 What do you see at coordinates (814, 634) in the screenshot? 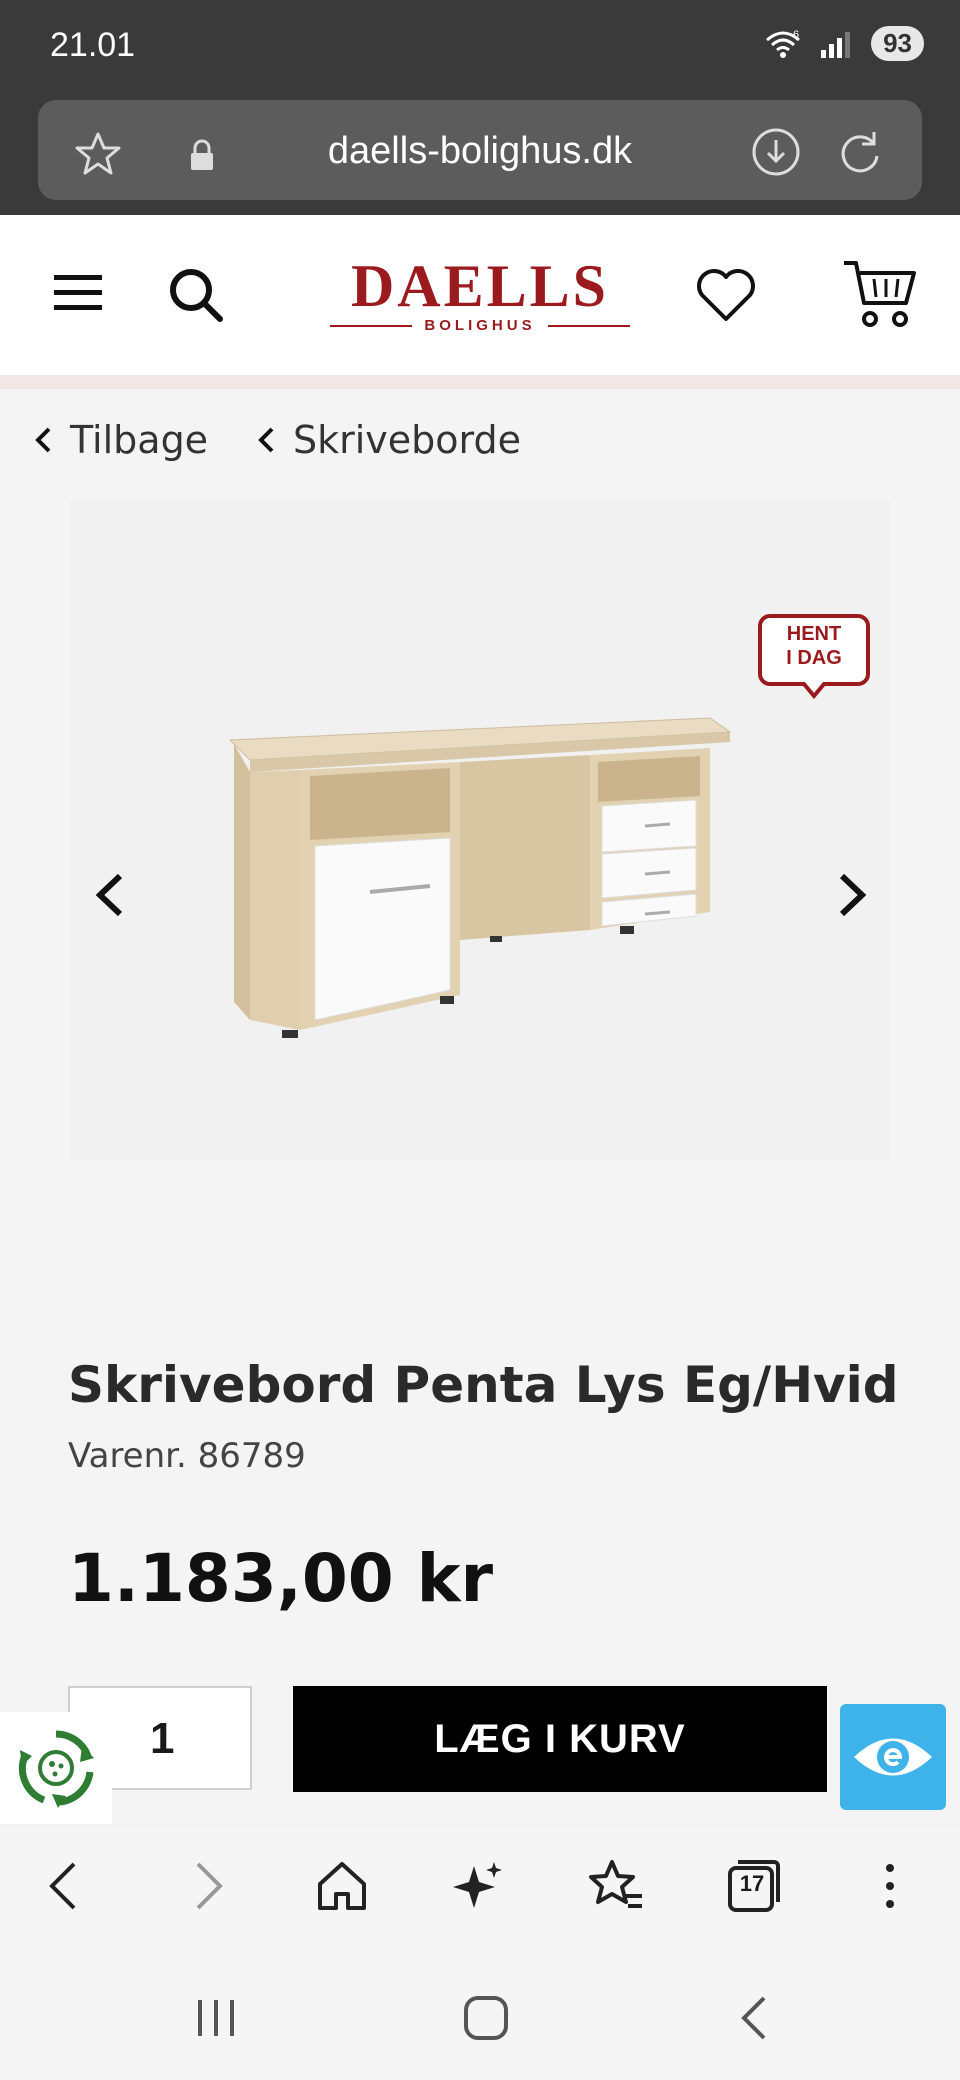
I see `badge-line1: HENT` at bounding box center [814, 634].